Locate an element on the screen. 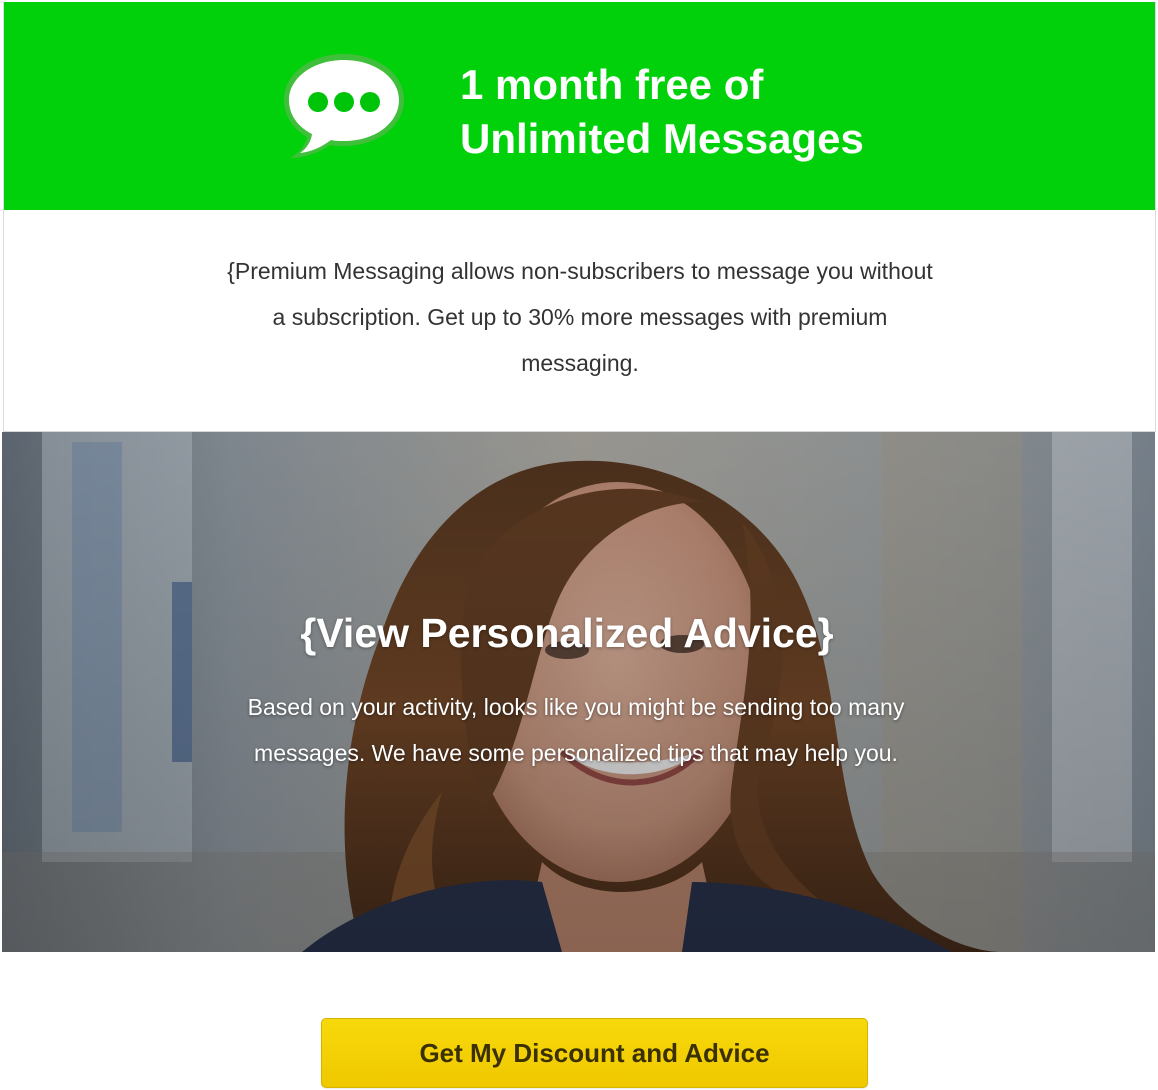 The height and width of the screenshot is (1090, 1158). hero-title-line2: Unlimited Messages is located at coordinates (662, 138).